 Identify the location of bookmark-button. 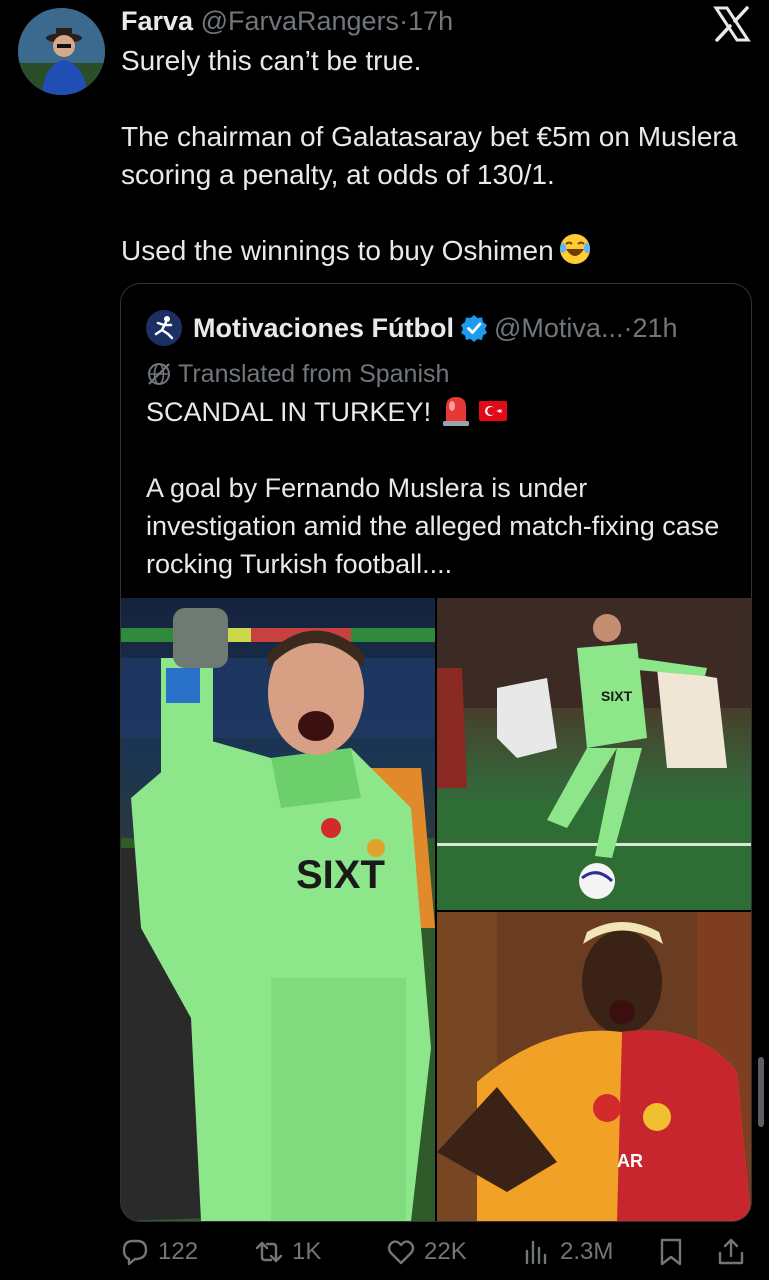
(671, 1252).